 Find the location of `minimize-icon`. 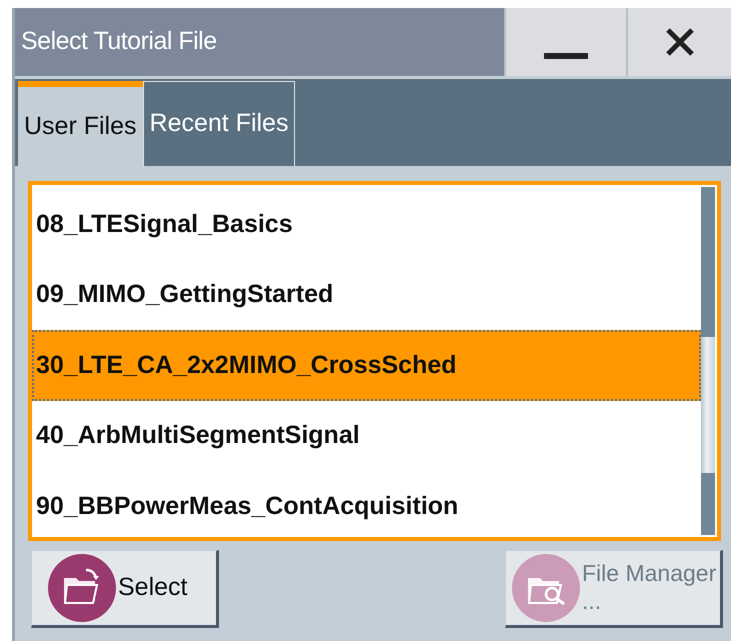

minimize-icon is located at coordinates (566, 56).